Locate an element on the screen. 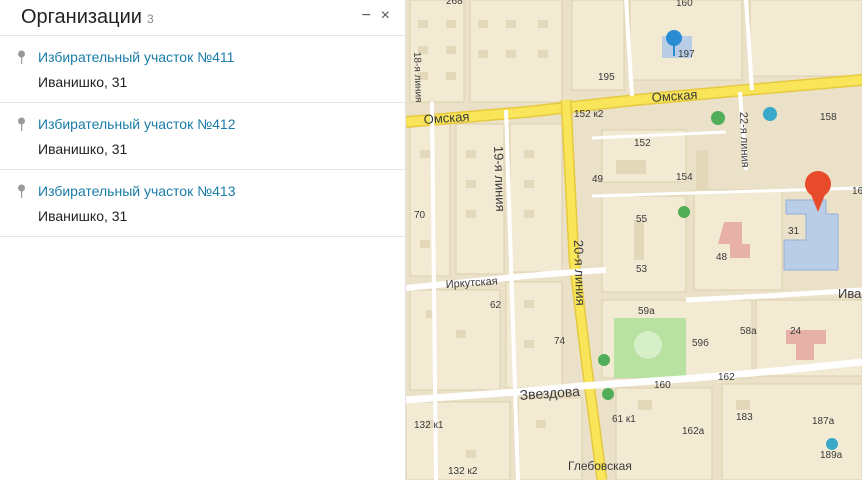 This screenshot has height=480, width=862. house-number: 132 к1 is located at coordinates (429, 425).